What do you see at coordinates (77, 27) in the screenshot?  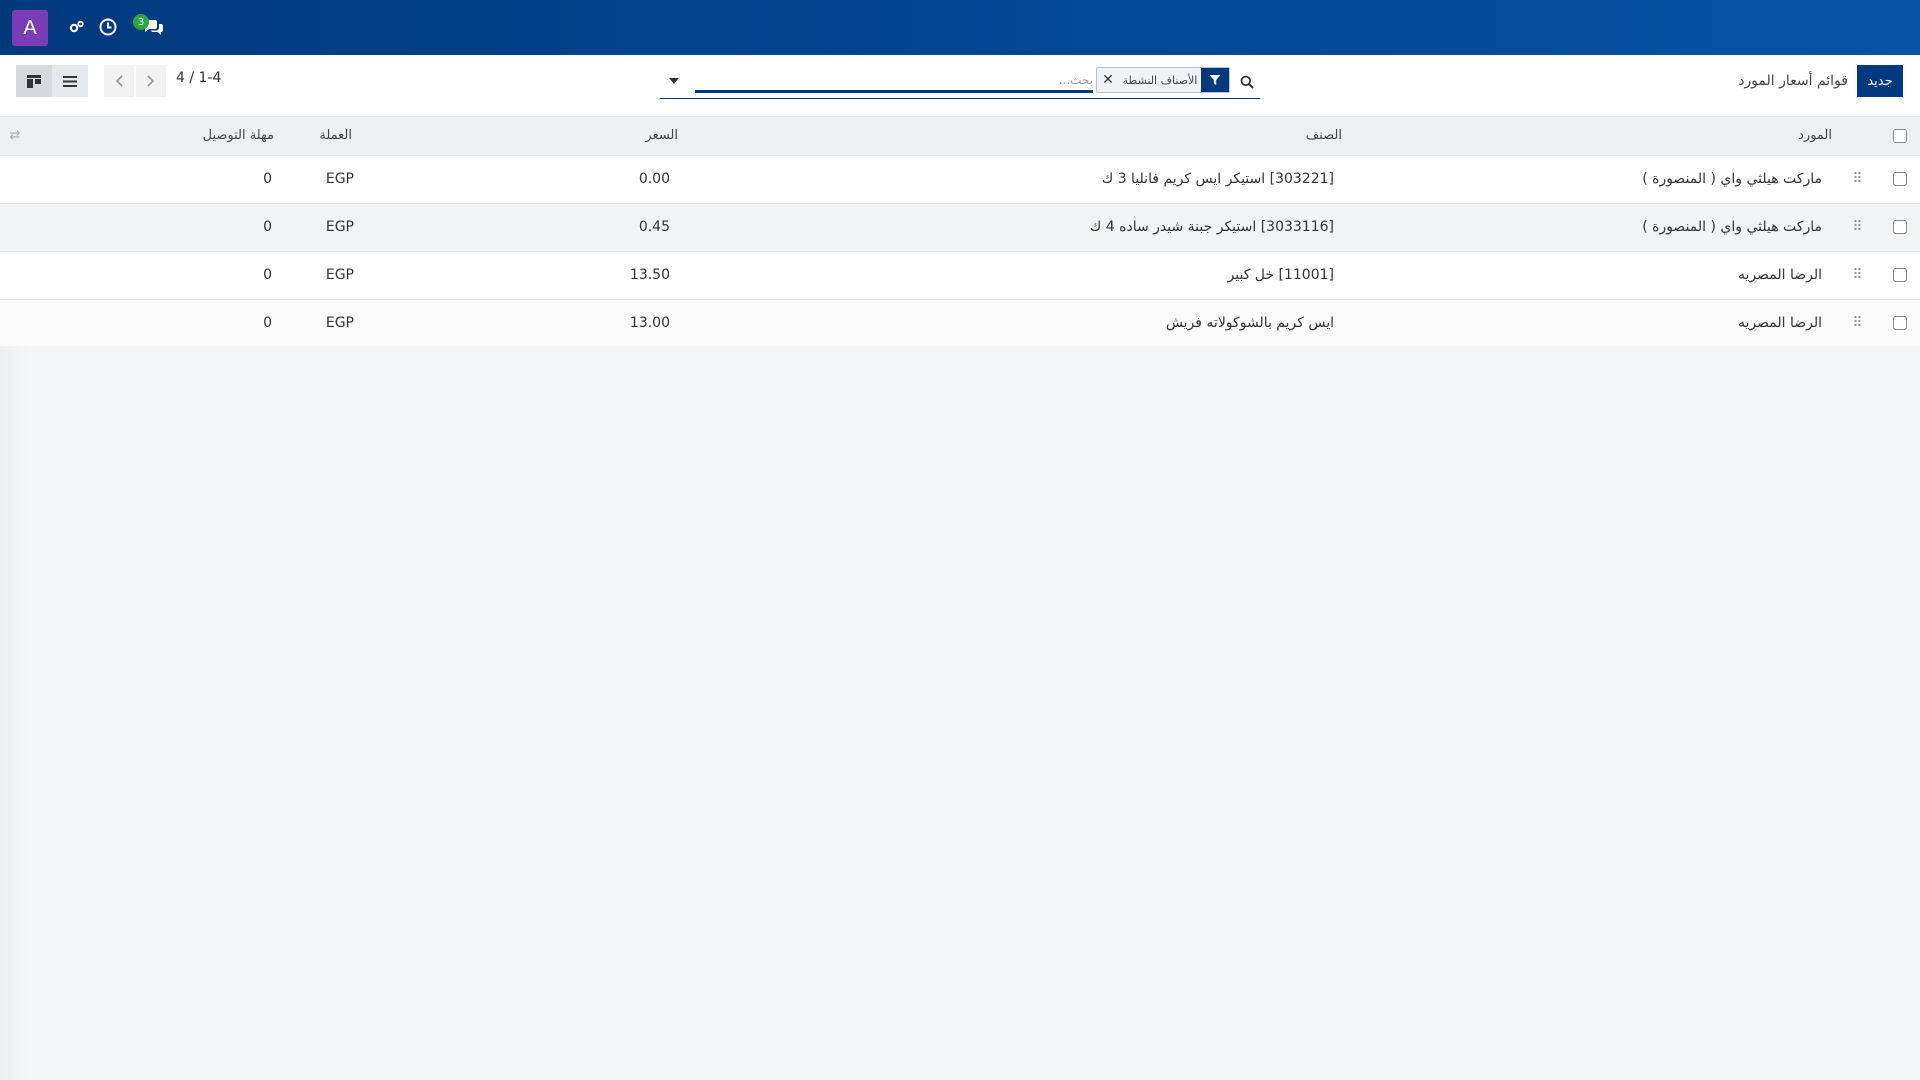 I see `debug-icon` at bounding box center [77, 27].